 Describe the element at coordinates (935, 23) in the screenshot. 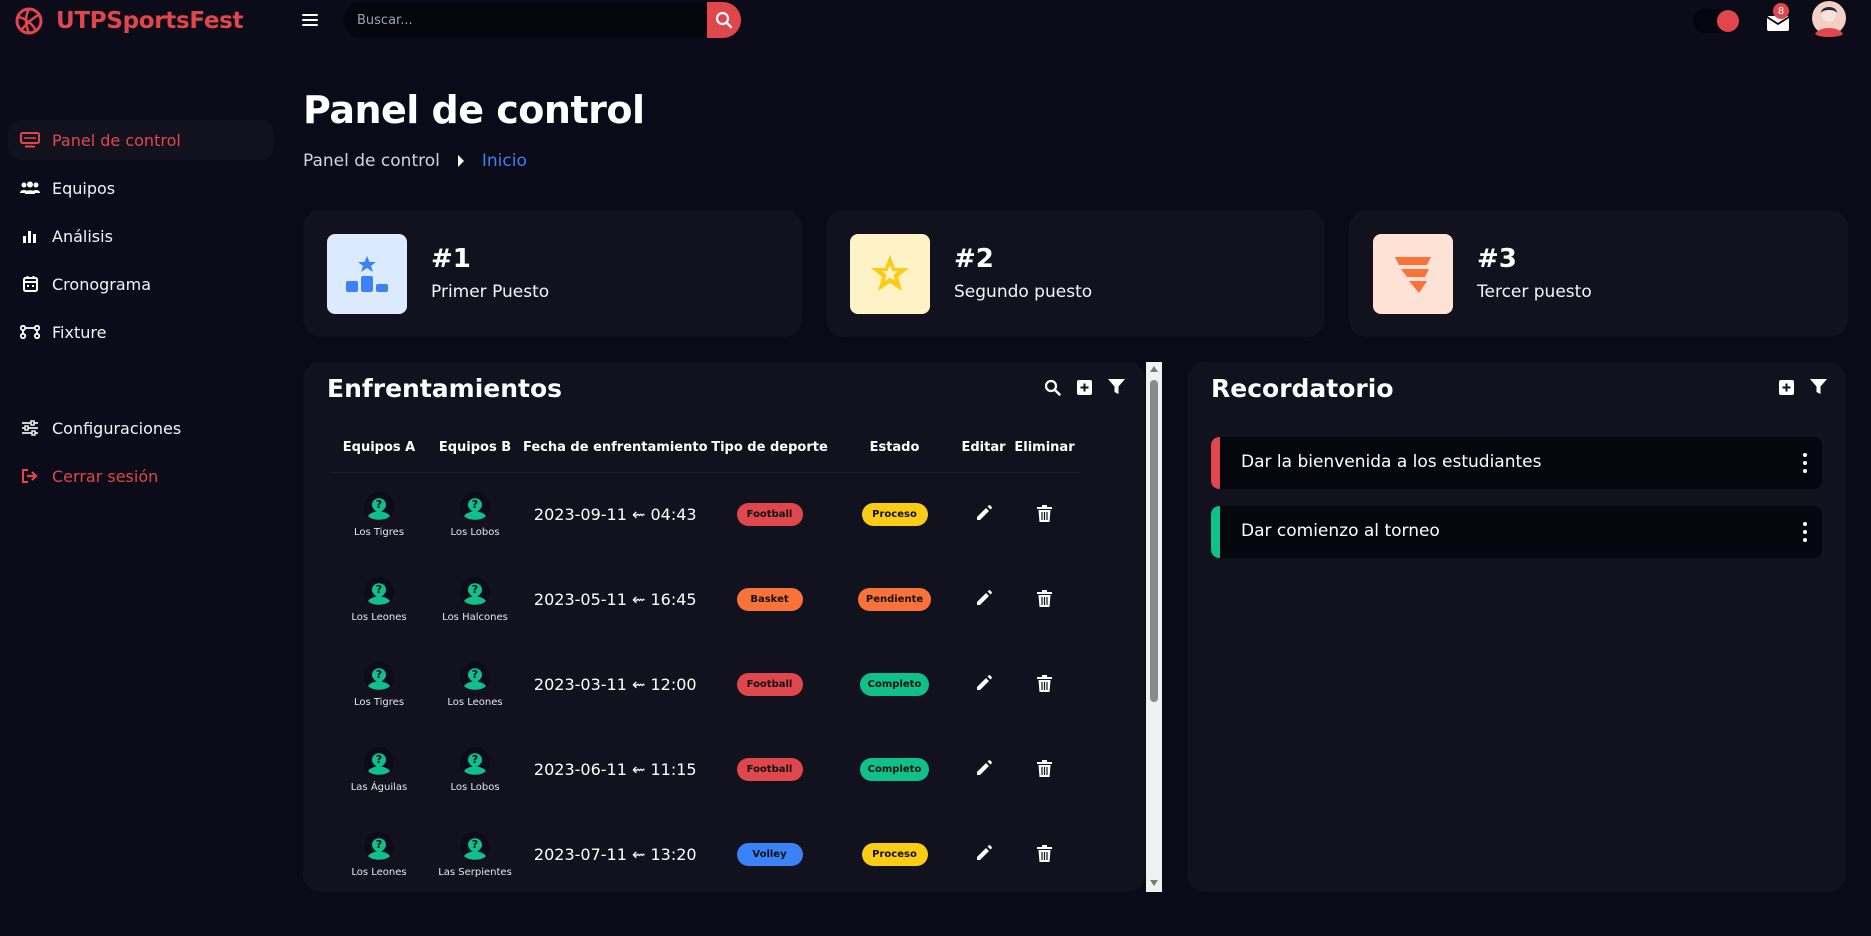

I see `top-bar: UTPSportsFest 8` at that location.